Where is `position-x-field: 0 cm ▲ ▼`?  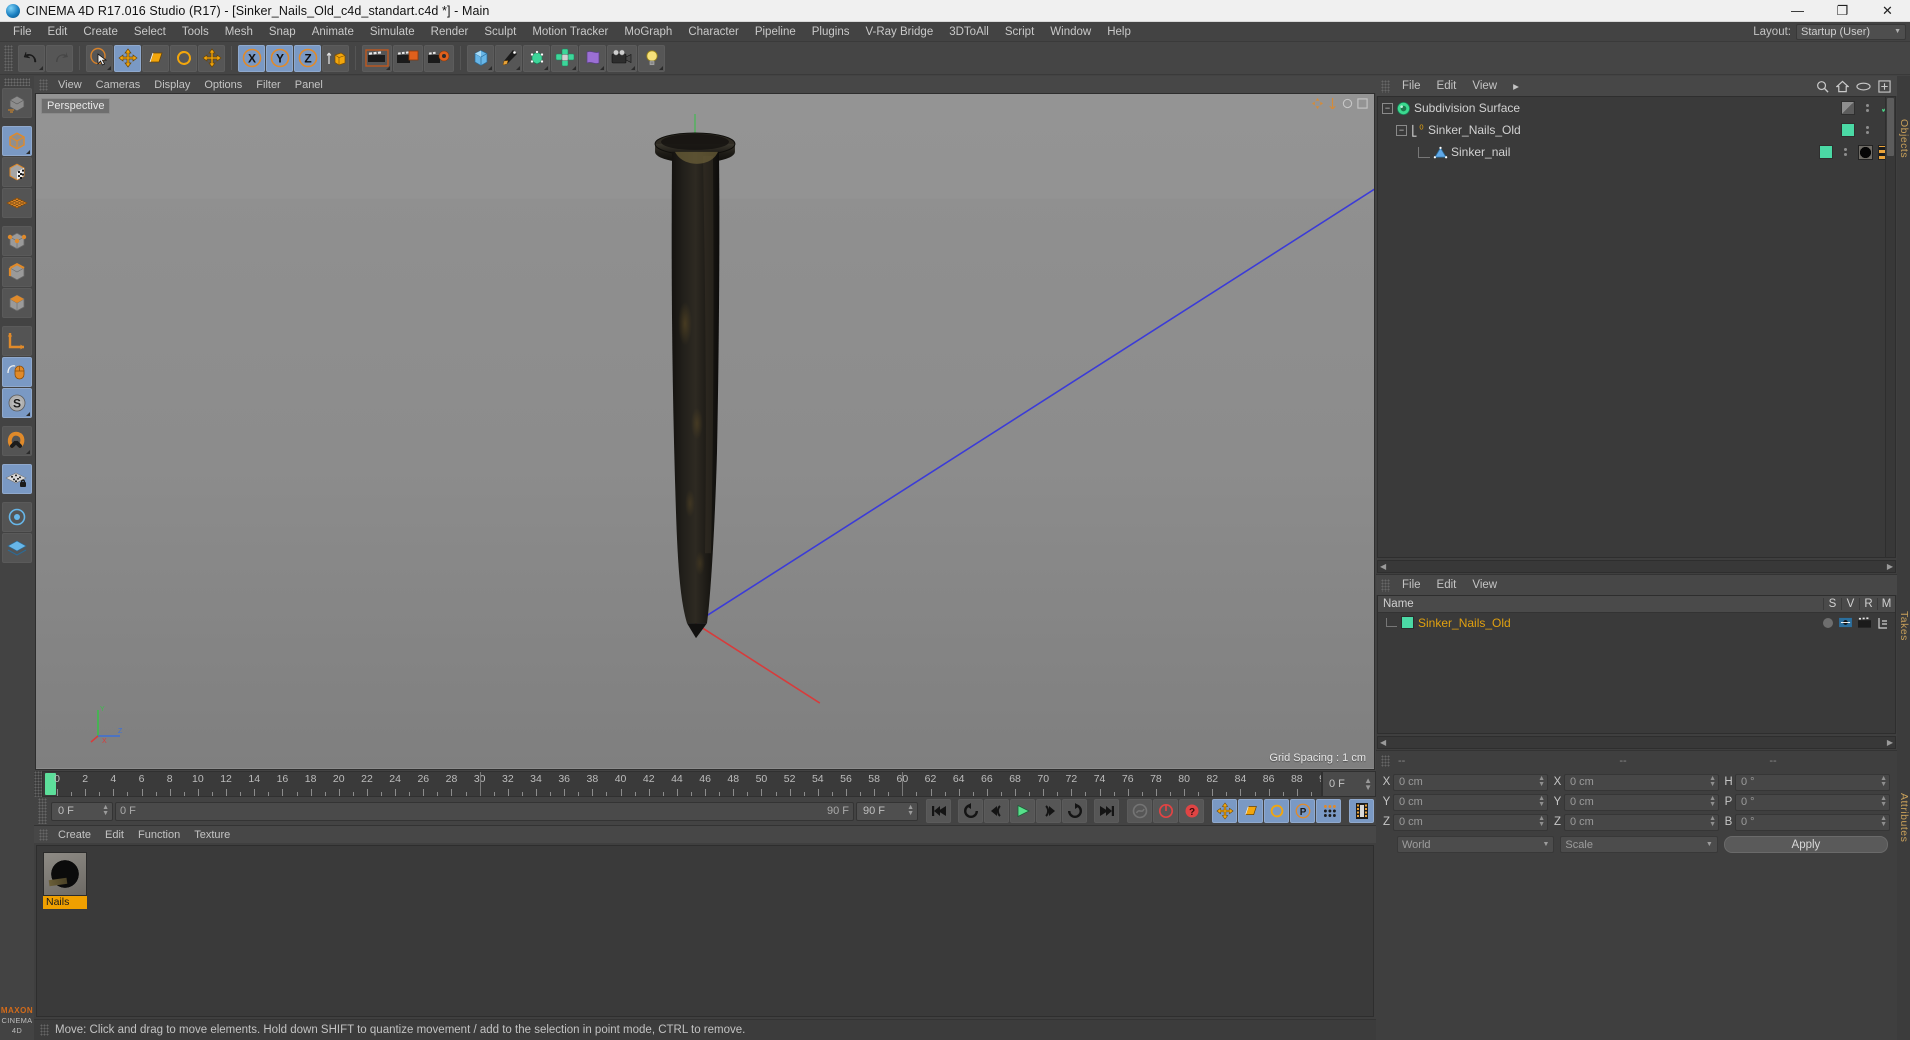
position-x-field: 0 cm ▲ ▼ is located at coordinates (1470, 782).